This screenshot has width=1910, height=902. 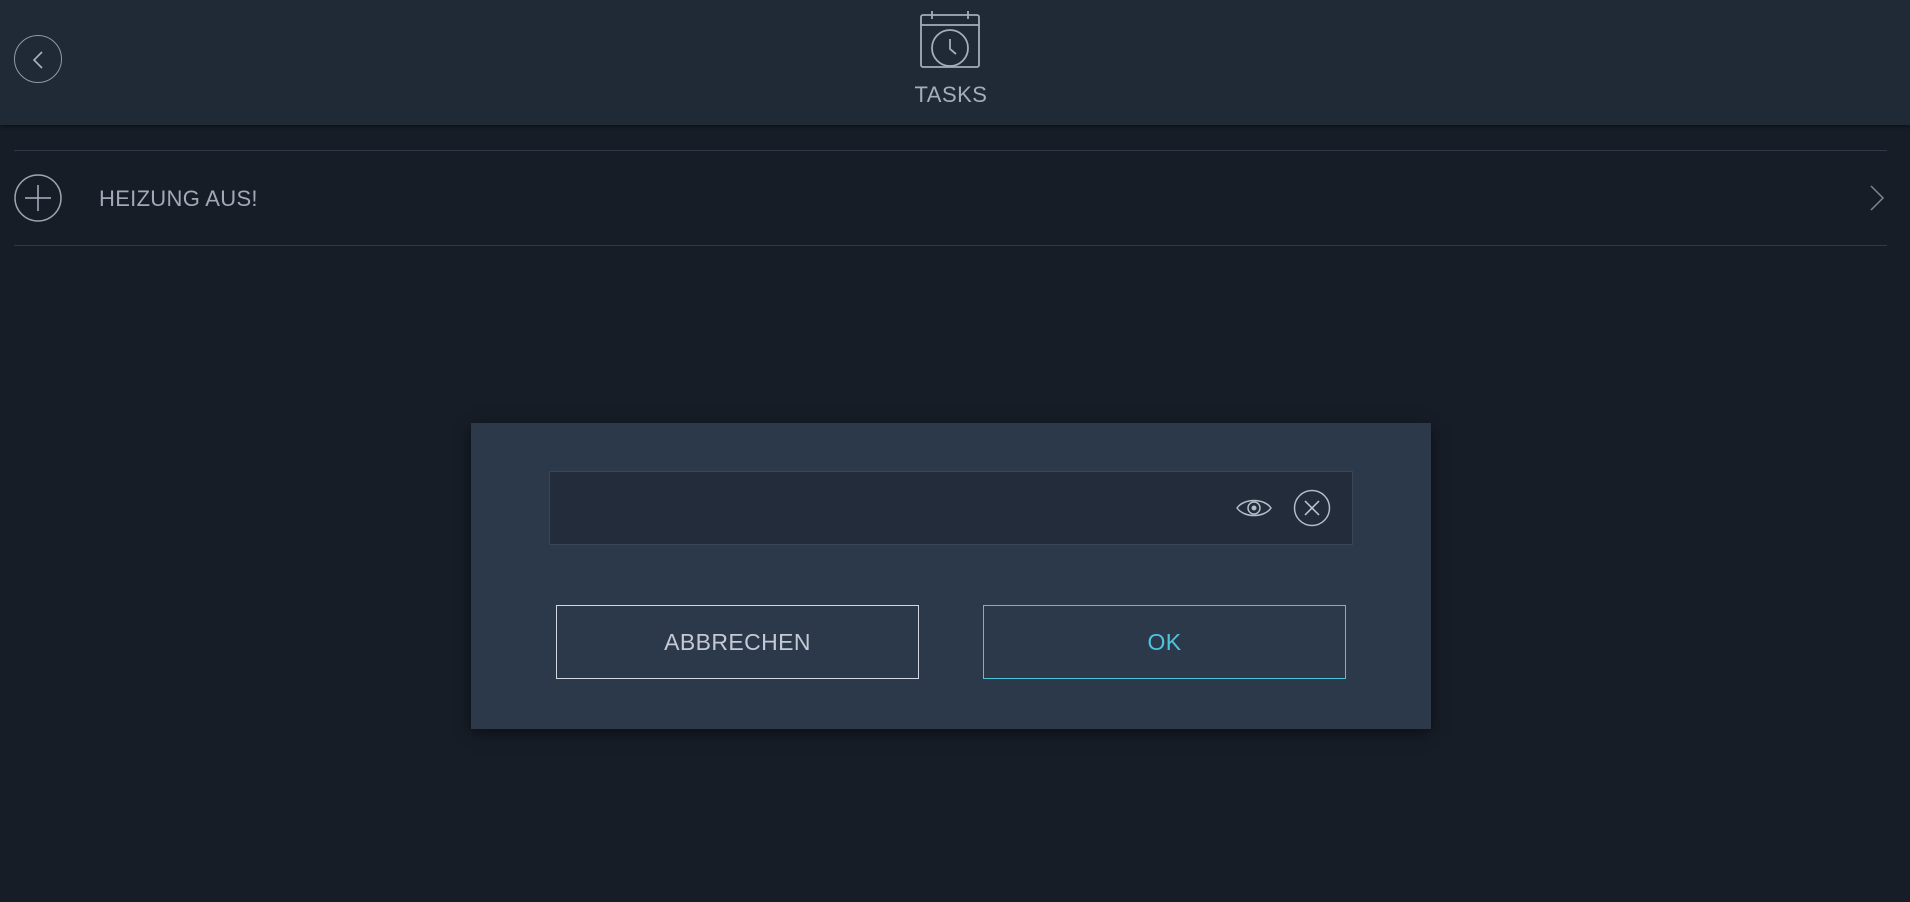 What do you see at coordinates (737, 642) in the screenshot?
I see `cancel-button: ABBRECHEN` at bounding box center [737, 642].